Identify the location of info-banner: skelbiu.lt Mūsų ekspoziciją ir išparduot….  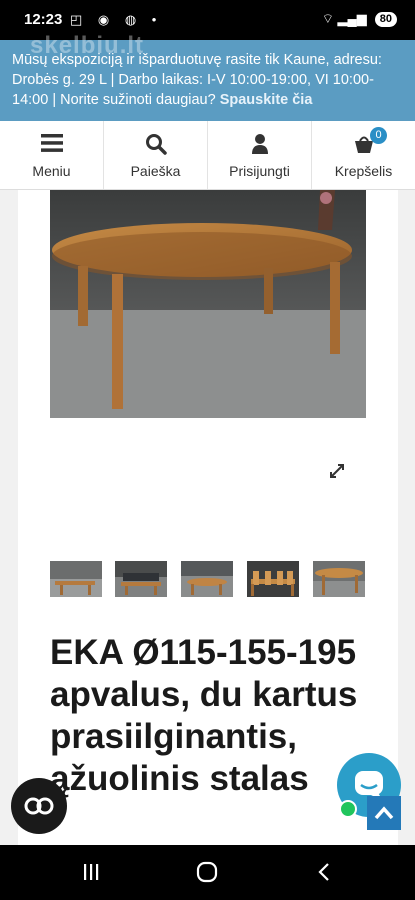
(207, 77).